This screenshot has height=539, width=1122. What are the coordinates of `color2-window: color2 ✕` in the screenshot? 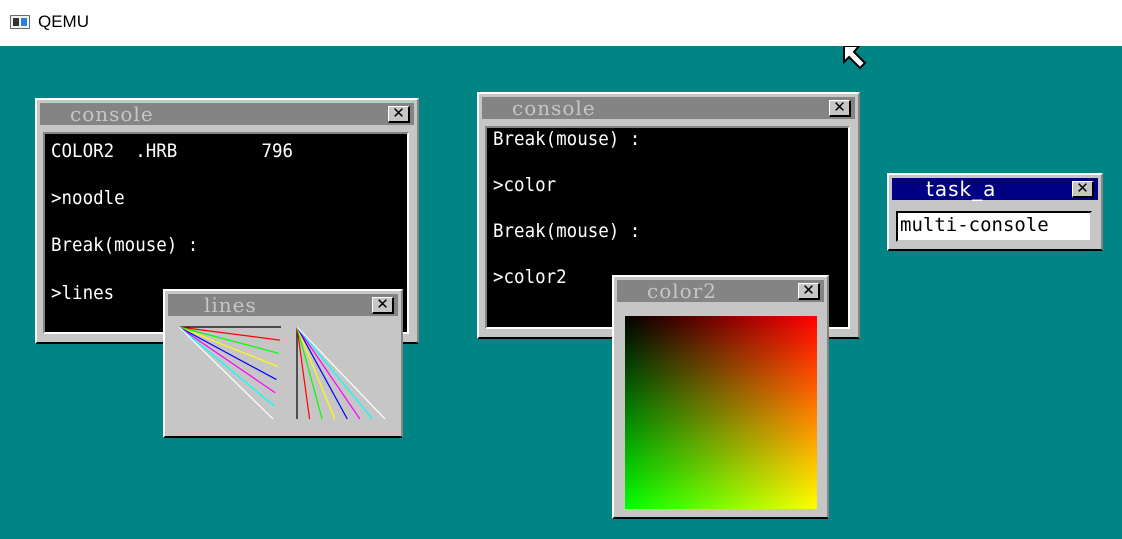 It's located at (720, 397).